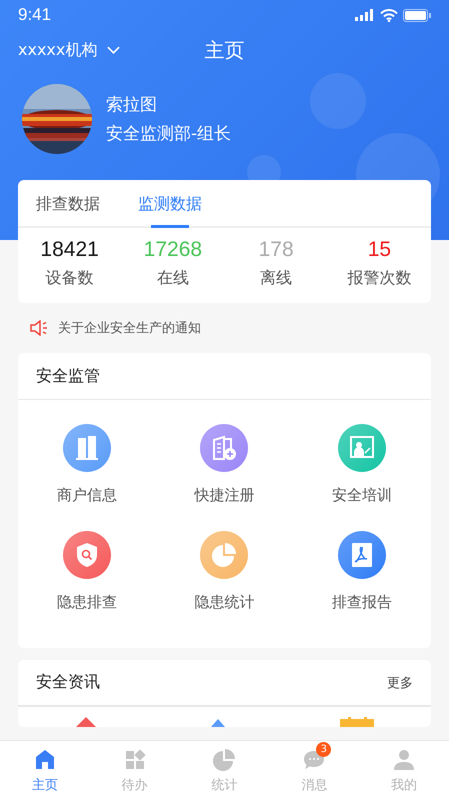  What do you see at coordinates (324, 749) in the screenshot?
I see `count-badge: 3` at bounding box center [324, 749].